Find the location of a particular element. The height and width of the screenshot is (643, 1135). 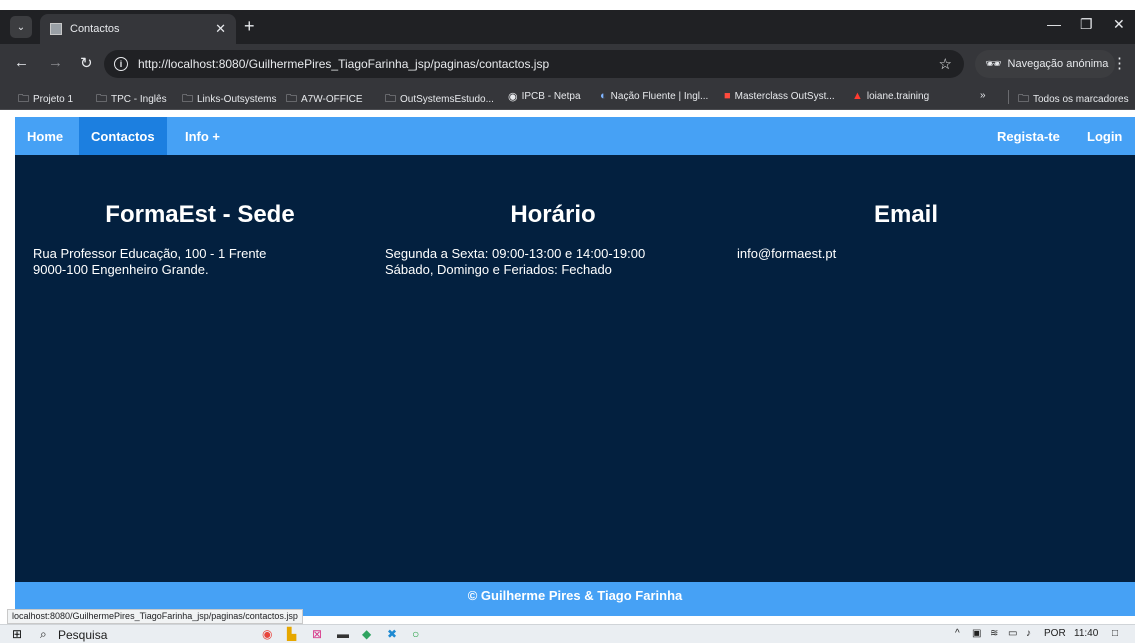

email-title: Email is located at coordinates (906, 214).